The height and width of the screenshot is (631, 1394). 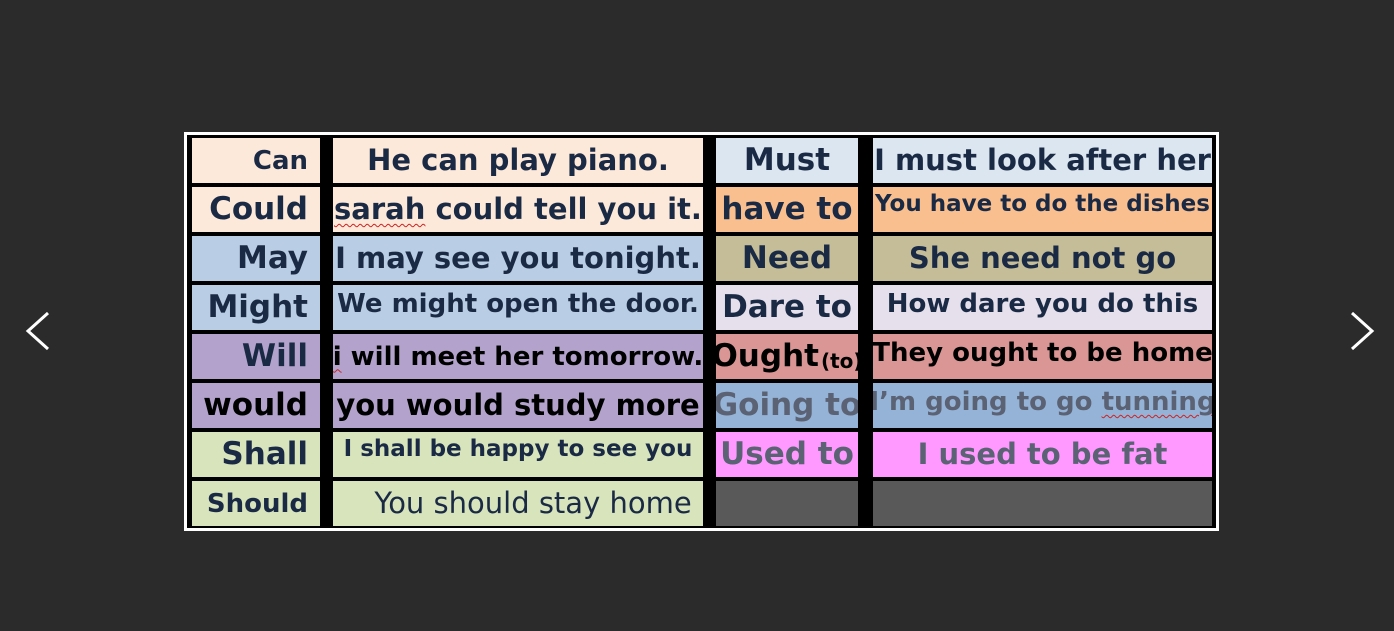 What do you see at coordinates (274, 356) in the screenshot?
I see `modal-label: Will` at bounding box center [274, 356].